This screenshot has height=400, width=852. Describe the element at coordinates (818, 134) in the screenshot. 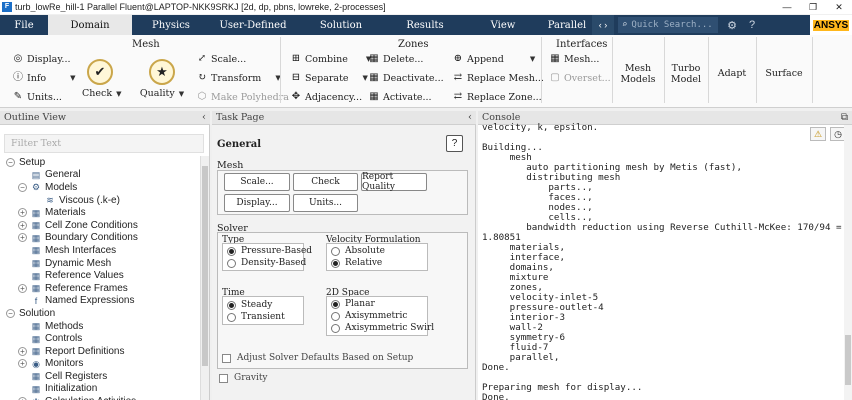

I see `warning-icon: ⚠` at that location.